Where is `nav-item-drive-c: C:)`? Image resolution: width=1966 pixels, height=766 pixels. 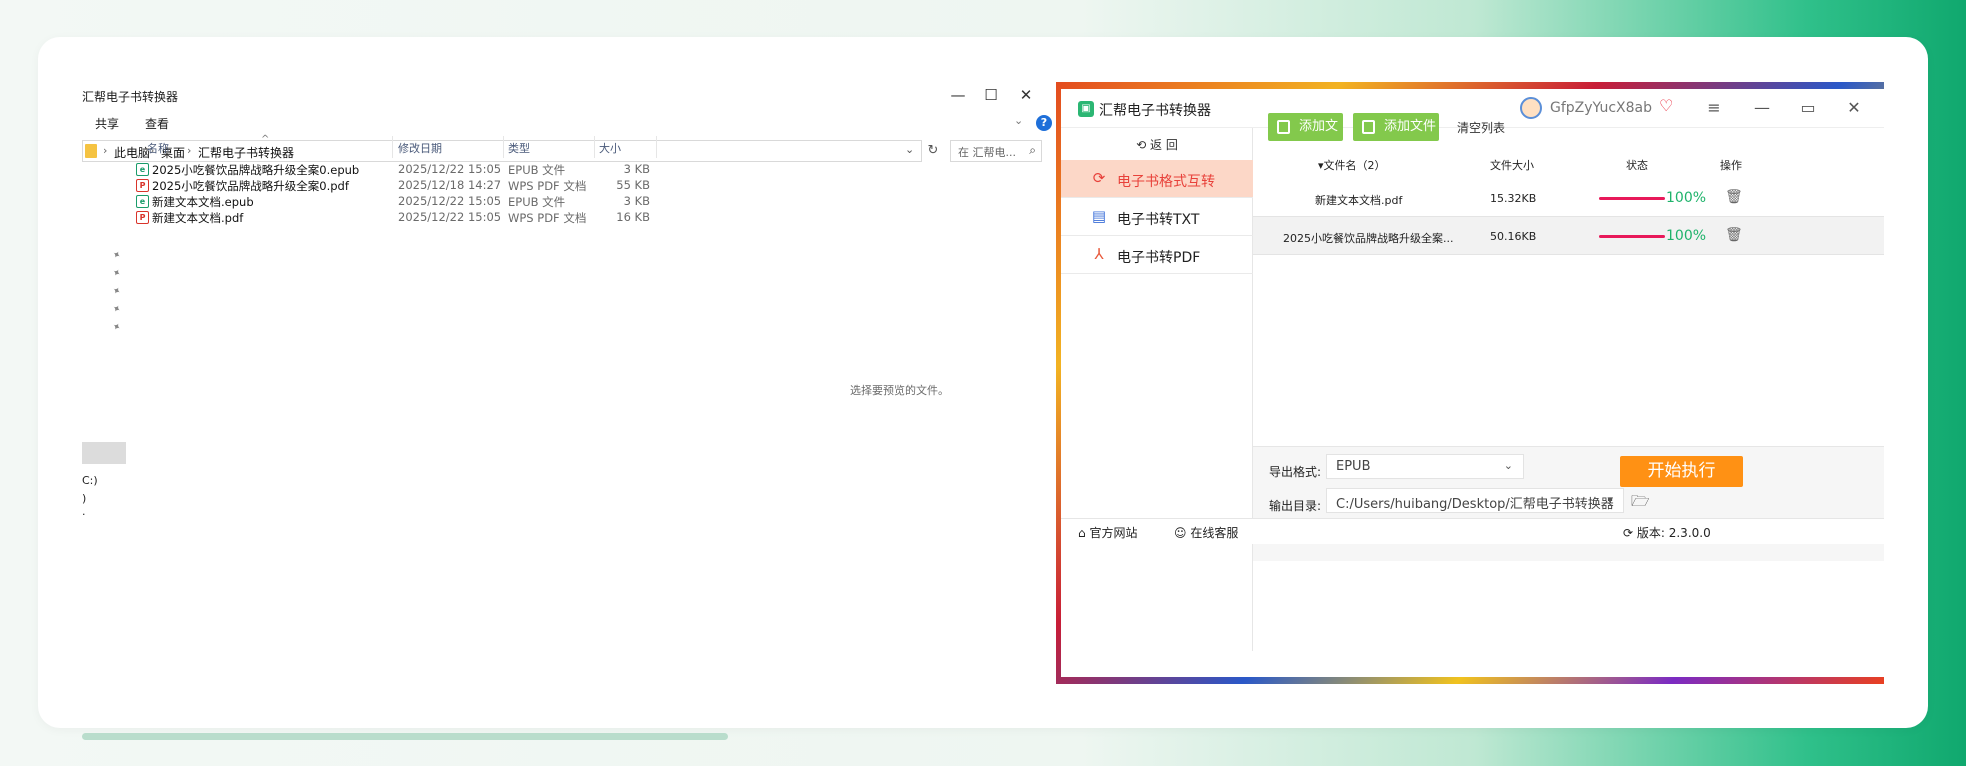
nav-item-drive-c: C:) is located at coordinates (90, 480).